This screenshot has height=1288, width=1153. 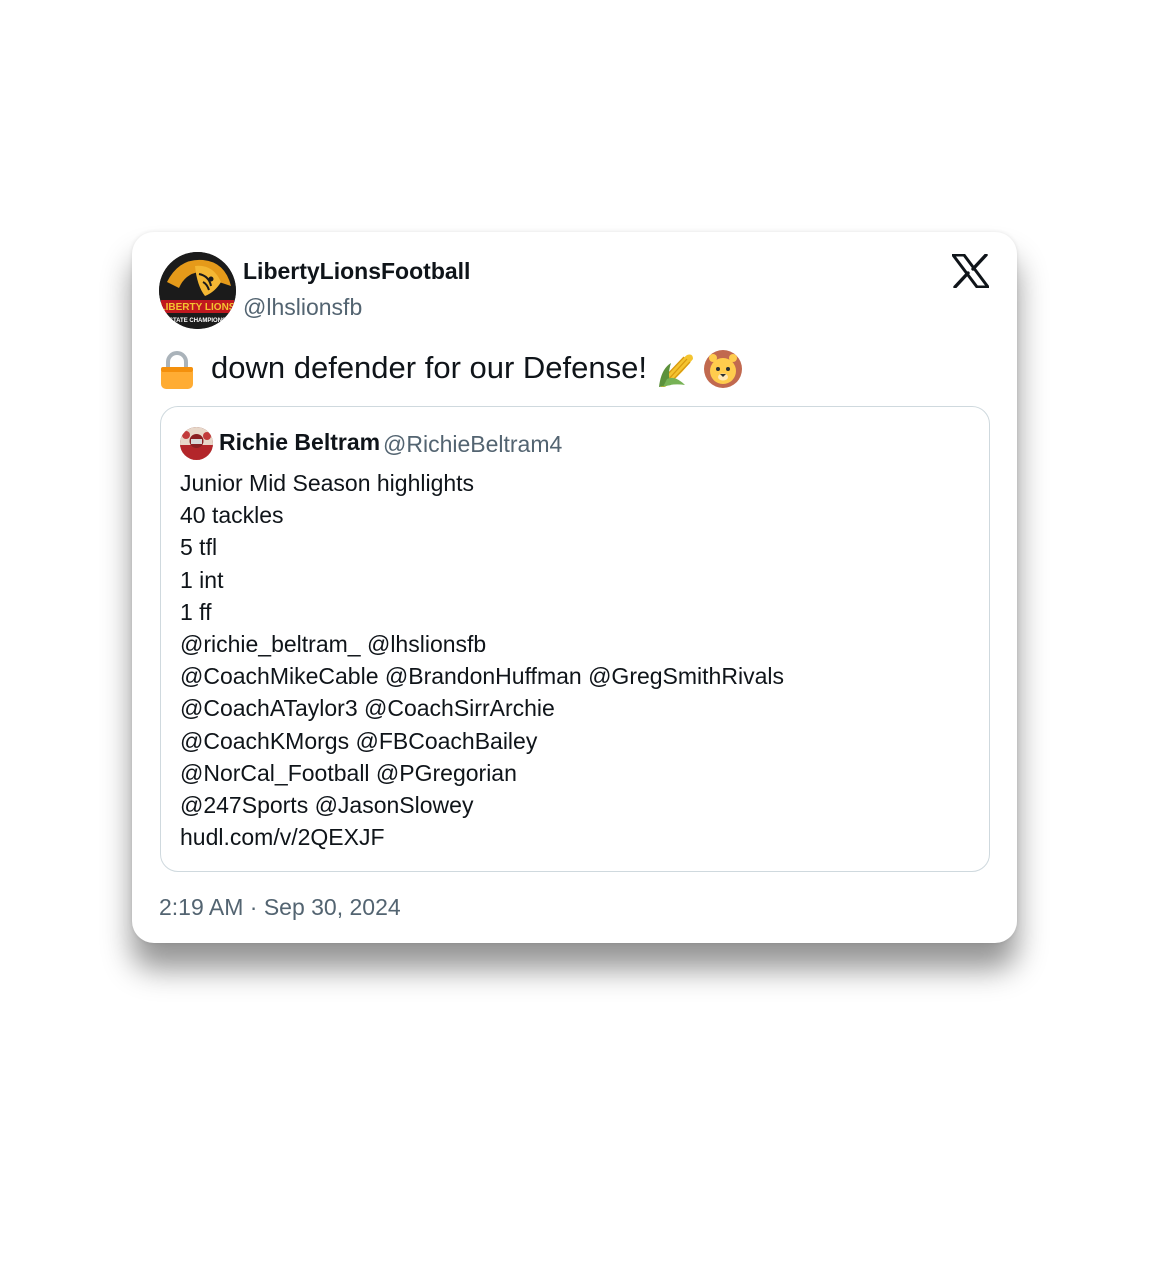 What do you see at coordinates (676, 370) in the screenshot?
I see `corn-icon` at bounding box center [676, 370].